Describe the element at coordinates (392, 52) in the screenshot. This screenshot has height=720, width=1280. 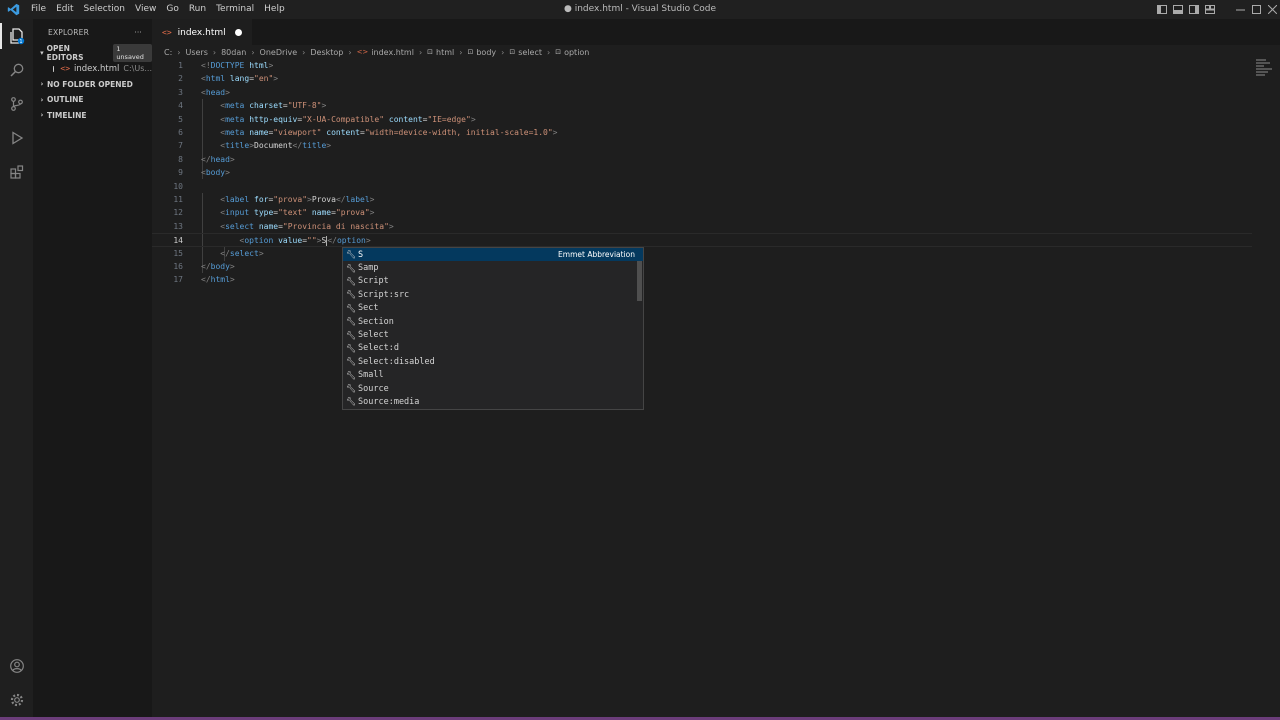
I see `breadcrumb-file: index.html` at that location.